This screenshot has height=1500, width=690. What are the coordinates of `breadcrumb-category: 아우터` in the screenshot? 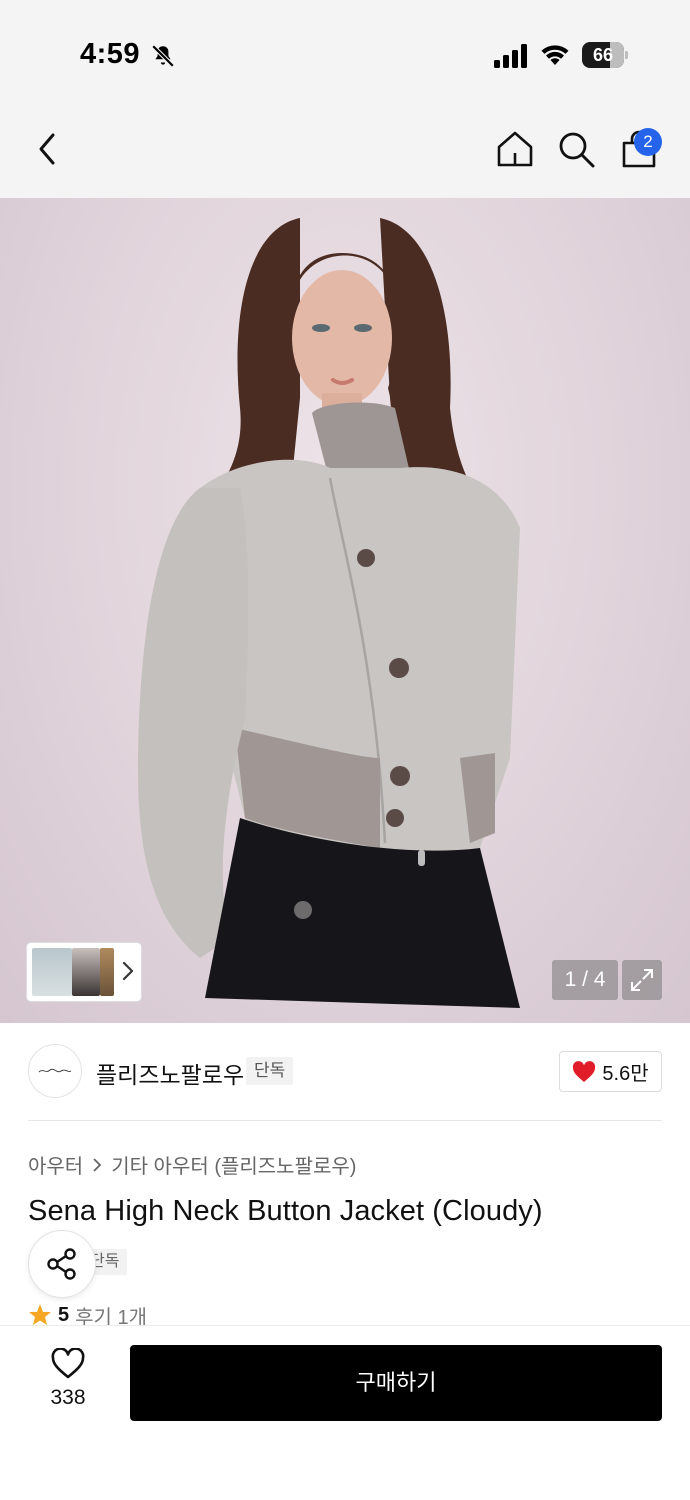 It's located at (55, 1164).